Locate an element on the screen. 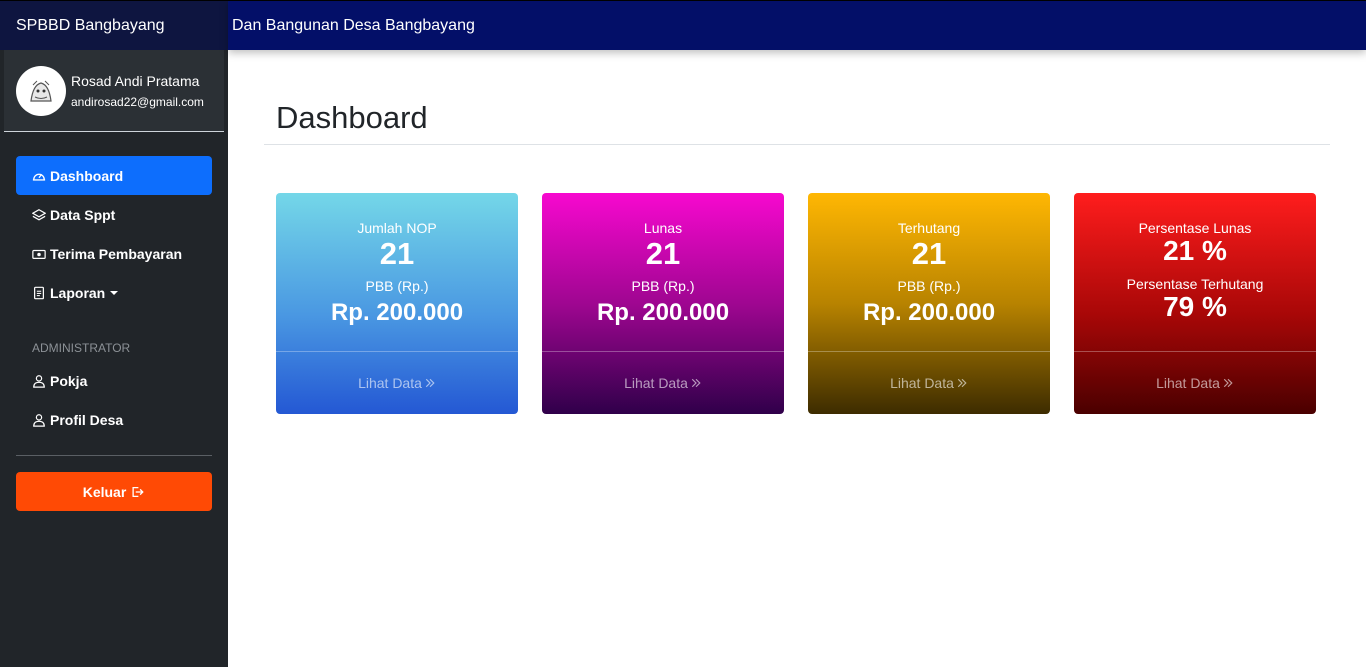  sidebar-item-terima-pembayaran: Terima Pembayaran is located at coordinates (114, 253).